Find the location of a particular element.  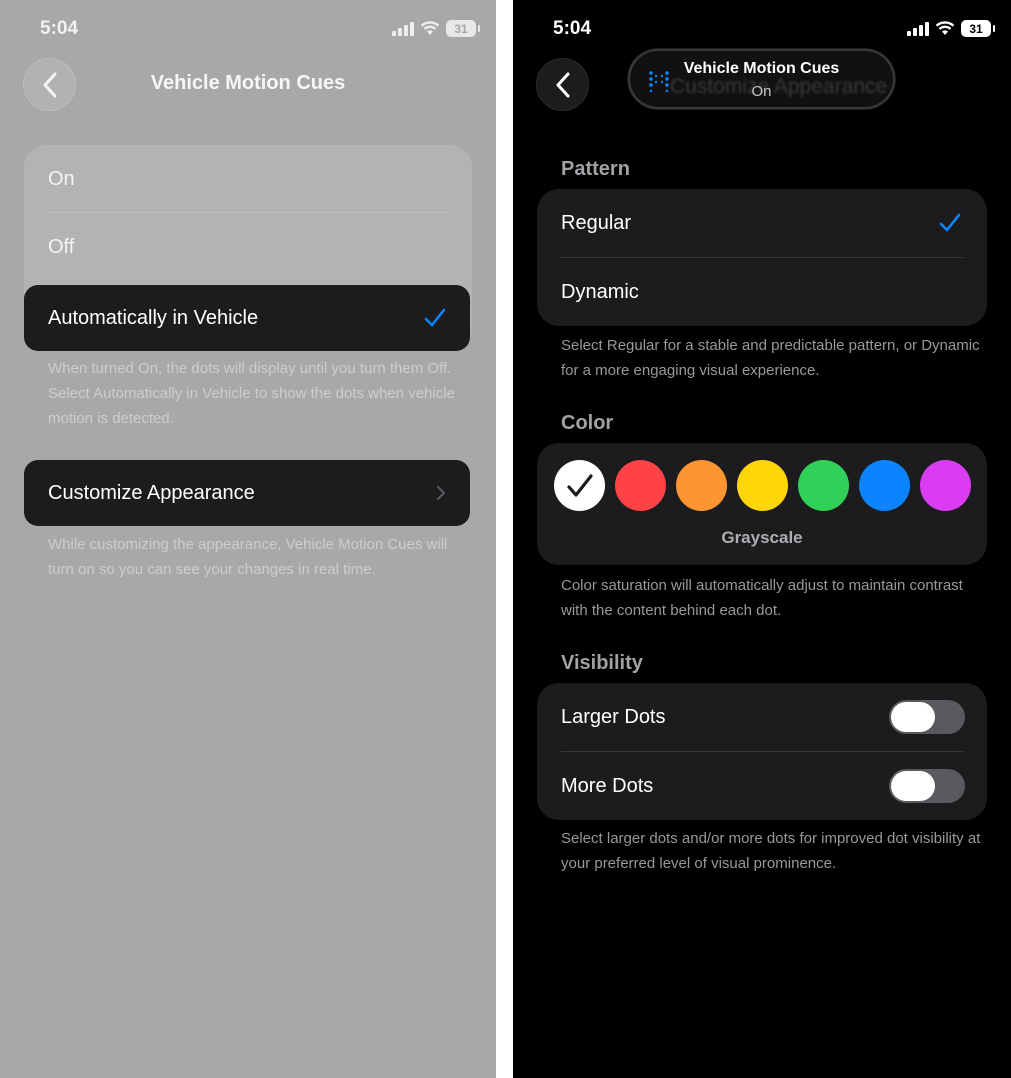

toggle-label: Larger Dots is located at coordinates (613, 716).